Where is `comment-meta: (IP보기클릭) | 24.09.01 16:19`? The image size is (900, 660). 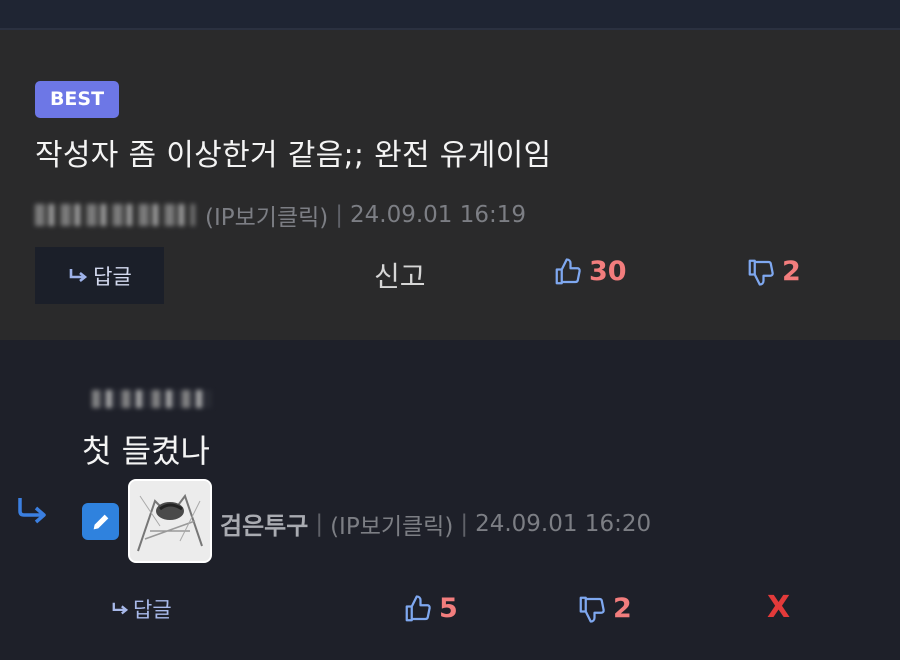 comment-meta: (IP보기클릭) | 24.09.01 16:19 is located at coordinates (280, 215).